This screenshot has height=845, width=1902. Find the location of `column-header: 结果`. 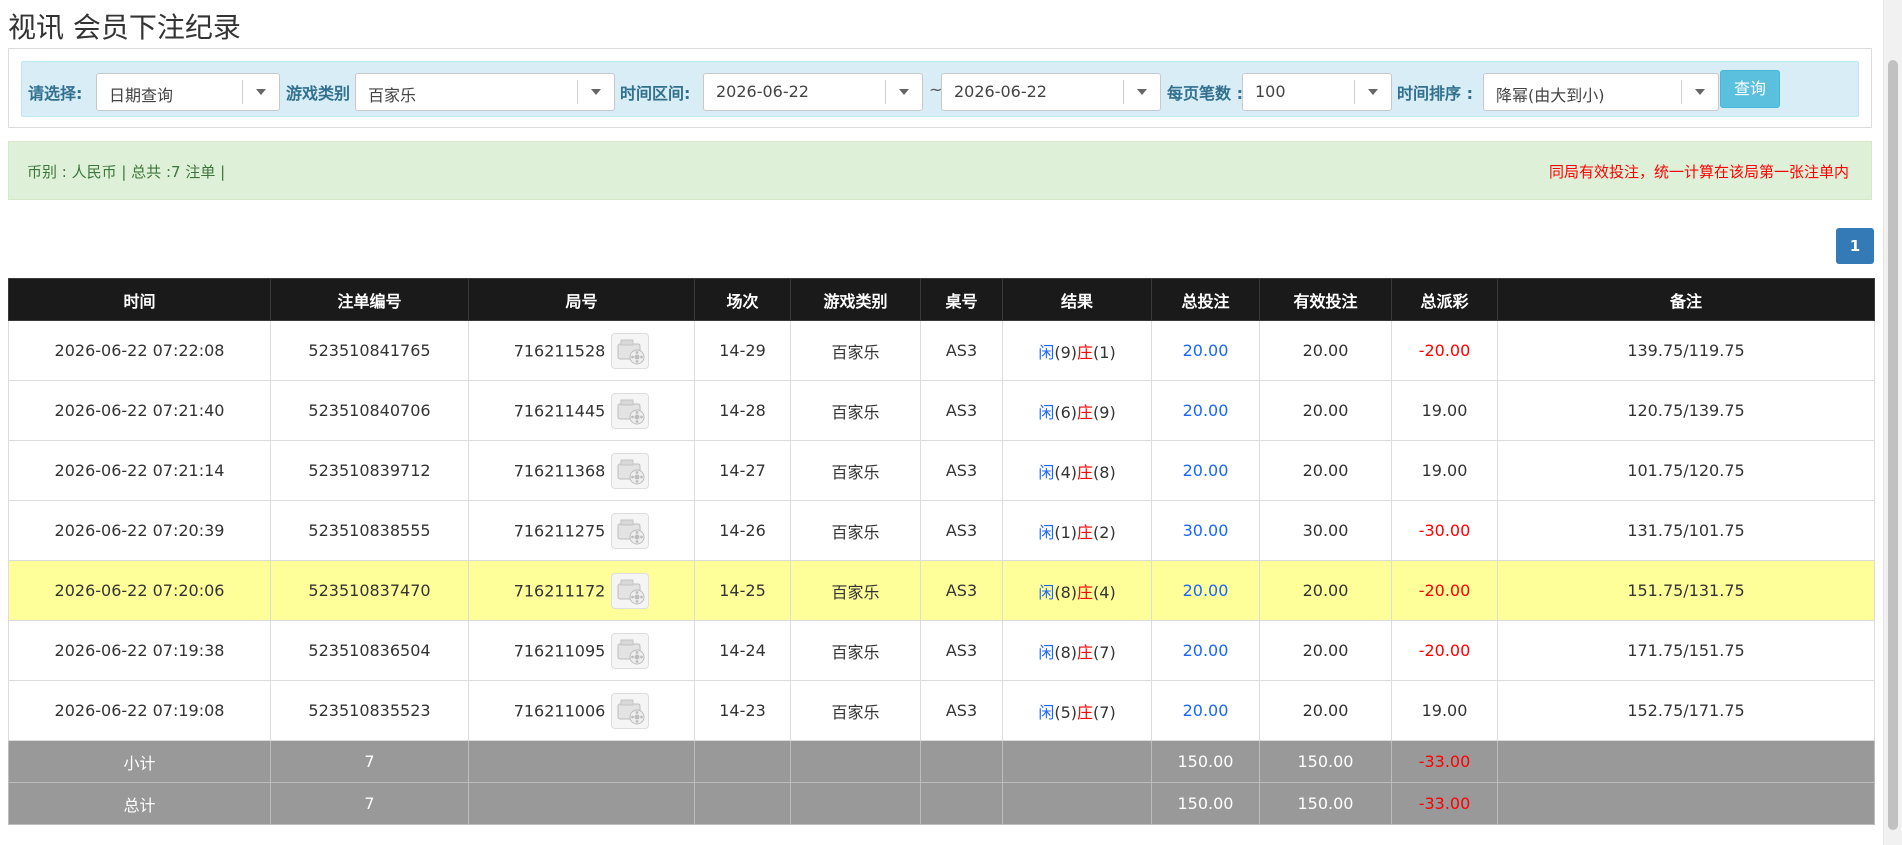

column-header: 结果 is located at coordinates (1077, 299).